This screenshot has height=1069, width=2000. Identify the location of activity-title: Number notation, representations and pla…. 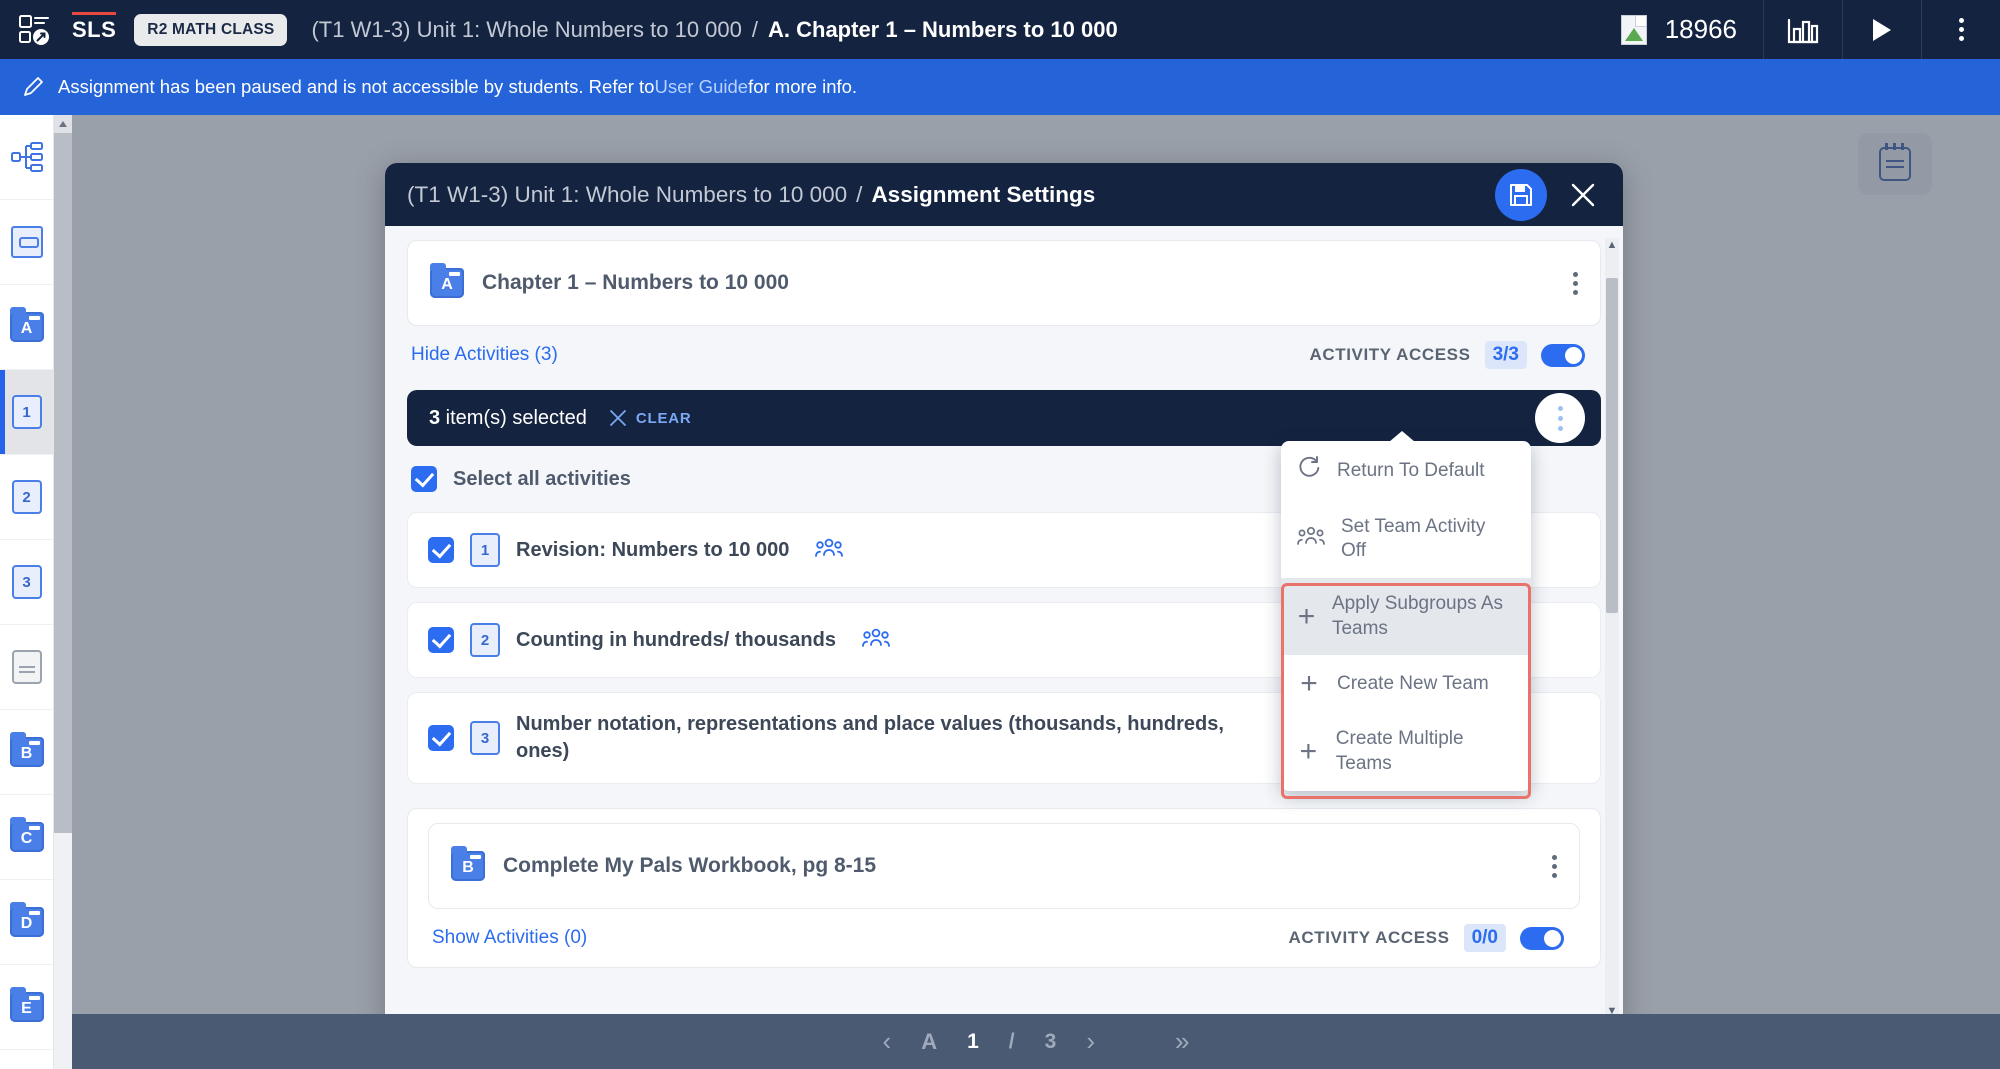
(870, 737).